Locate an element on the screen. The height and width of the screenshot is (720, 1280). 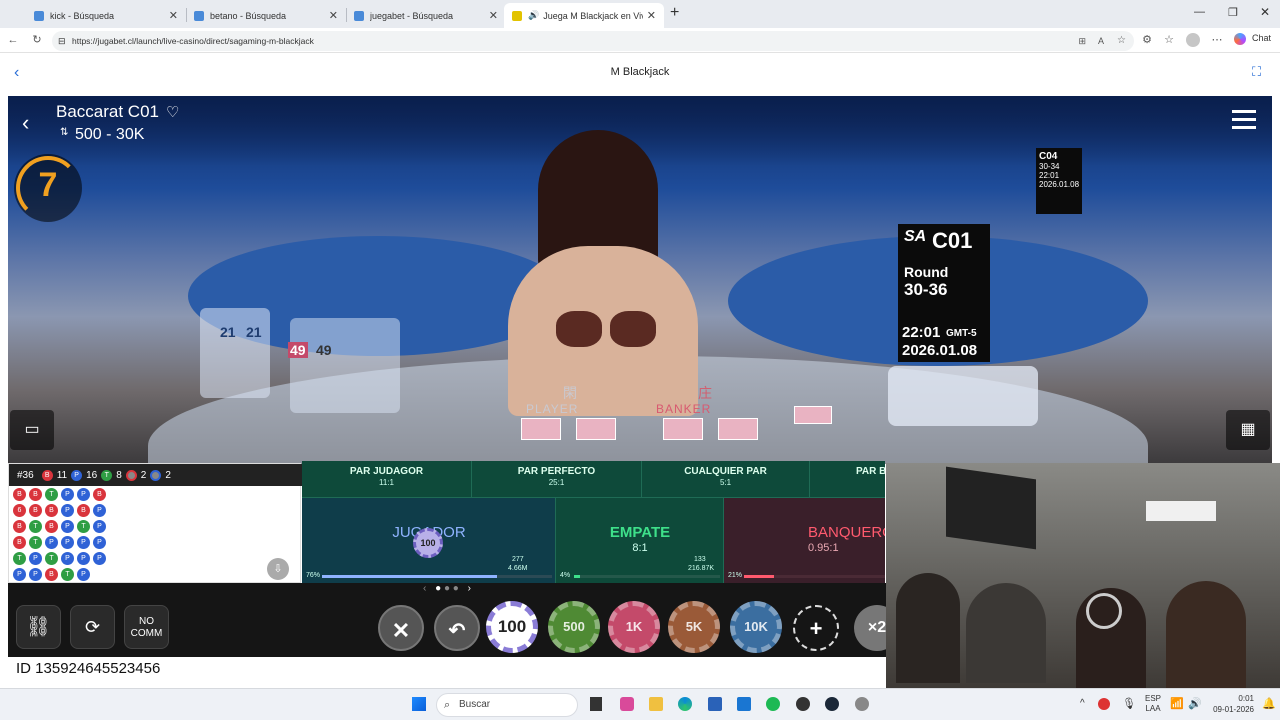
chip-5k: 5K is located at coordinates (694, 627).